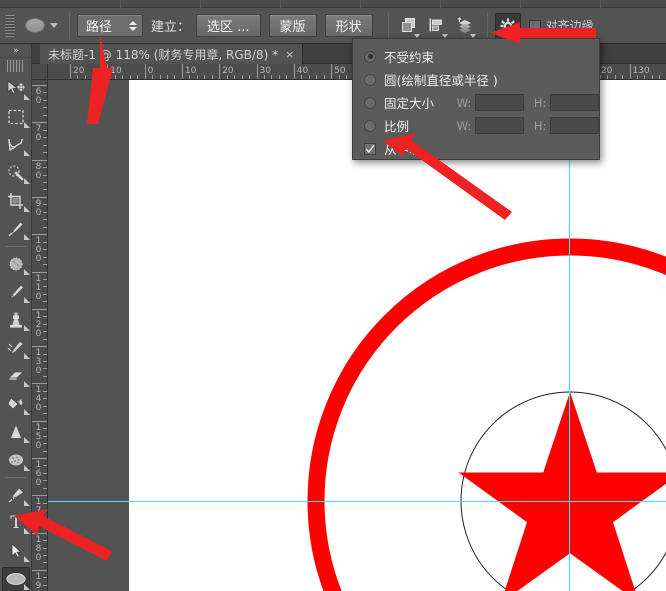 The image size is (666, 591). Describe the element at coordinates (16, 432) in the screenshot. I see `blur-tool` at that location.